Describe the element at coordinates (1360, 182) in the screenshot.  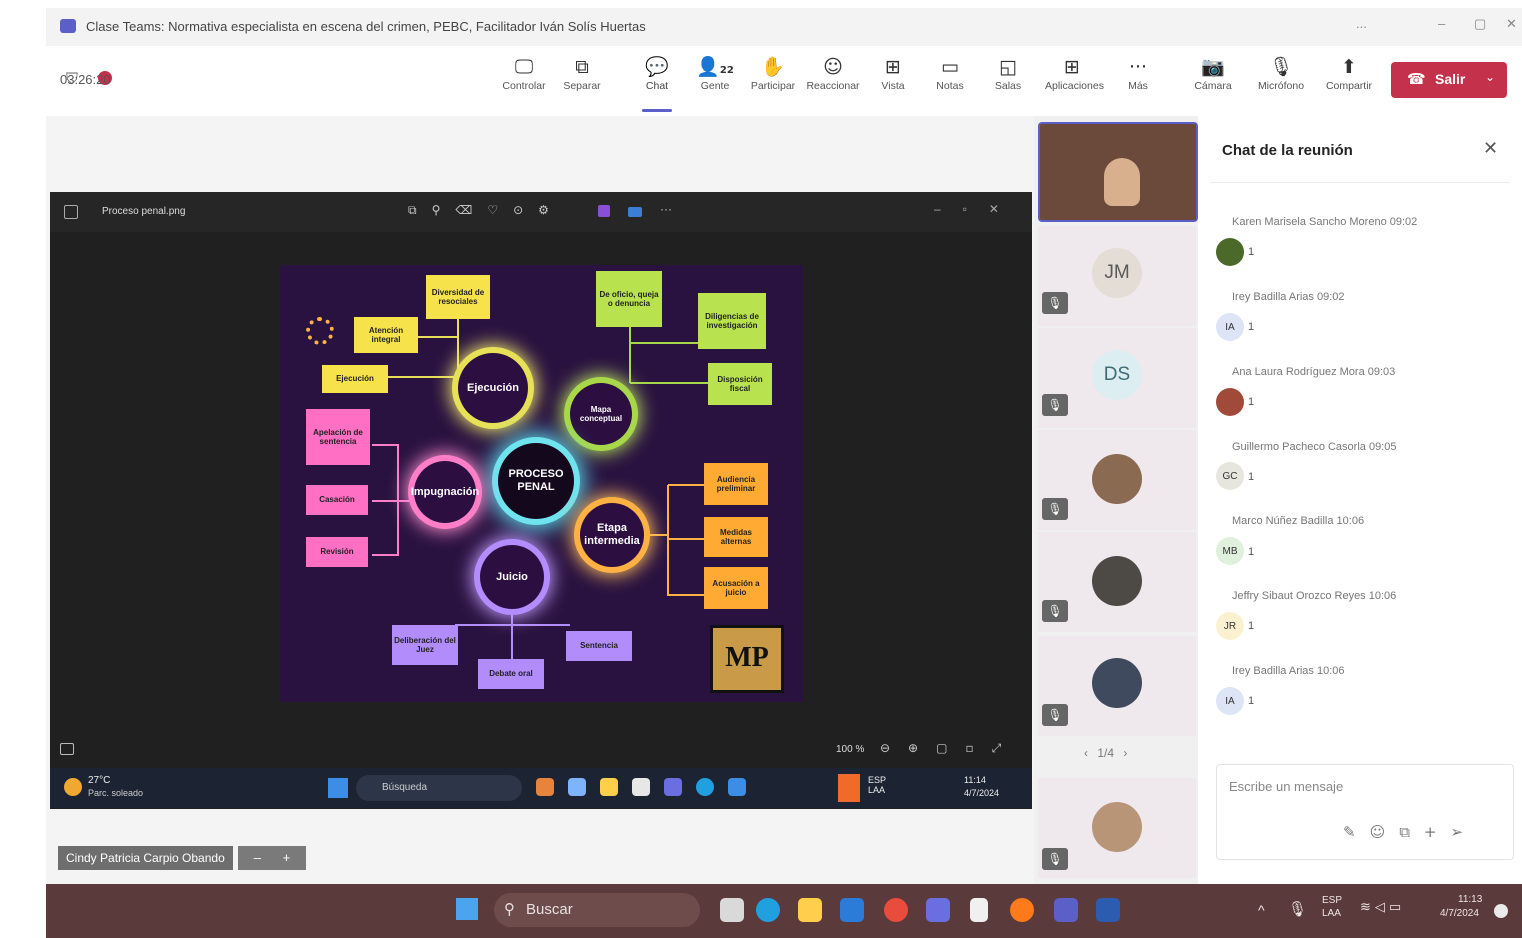
I see `chat-divider` at that location.